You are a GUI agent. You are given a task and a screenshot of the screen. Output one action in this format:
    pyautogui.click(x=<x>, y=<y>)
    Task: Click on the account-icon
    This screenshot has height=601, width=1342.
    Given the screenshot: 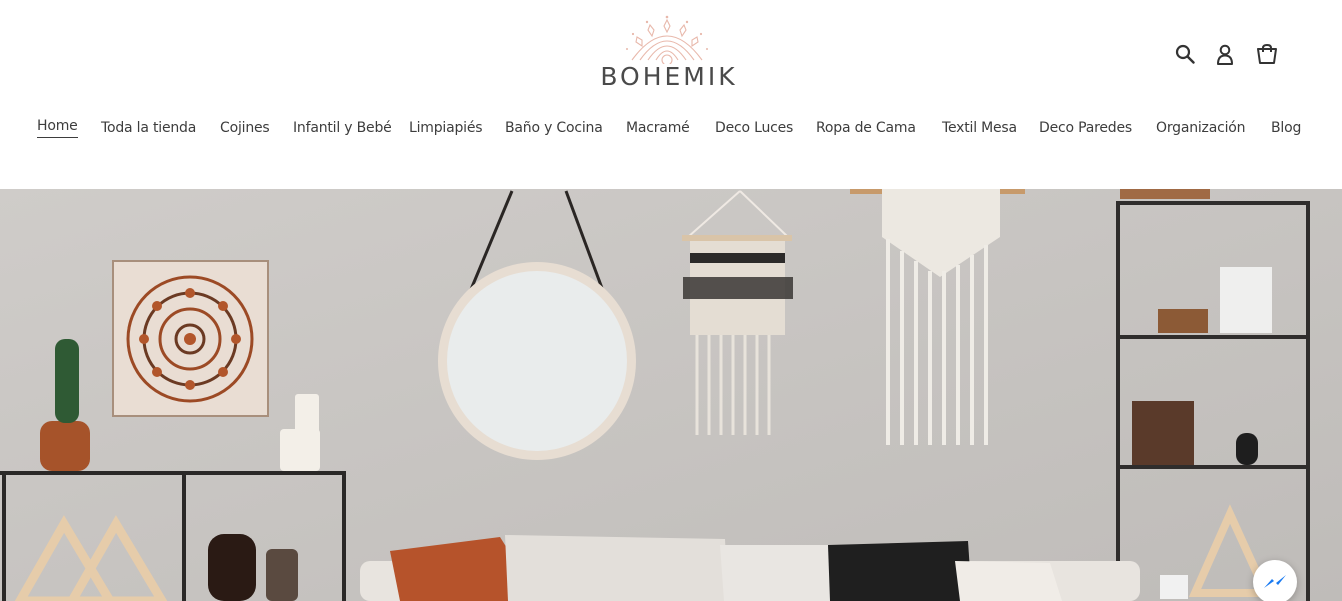 What is the action you would take?
    pyautogui.click(x=1225, y=54)
    